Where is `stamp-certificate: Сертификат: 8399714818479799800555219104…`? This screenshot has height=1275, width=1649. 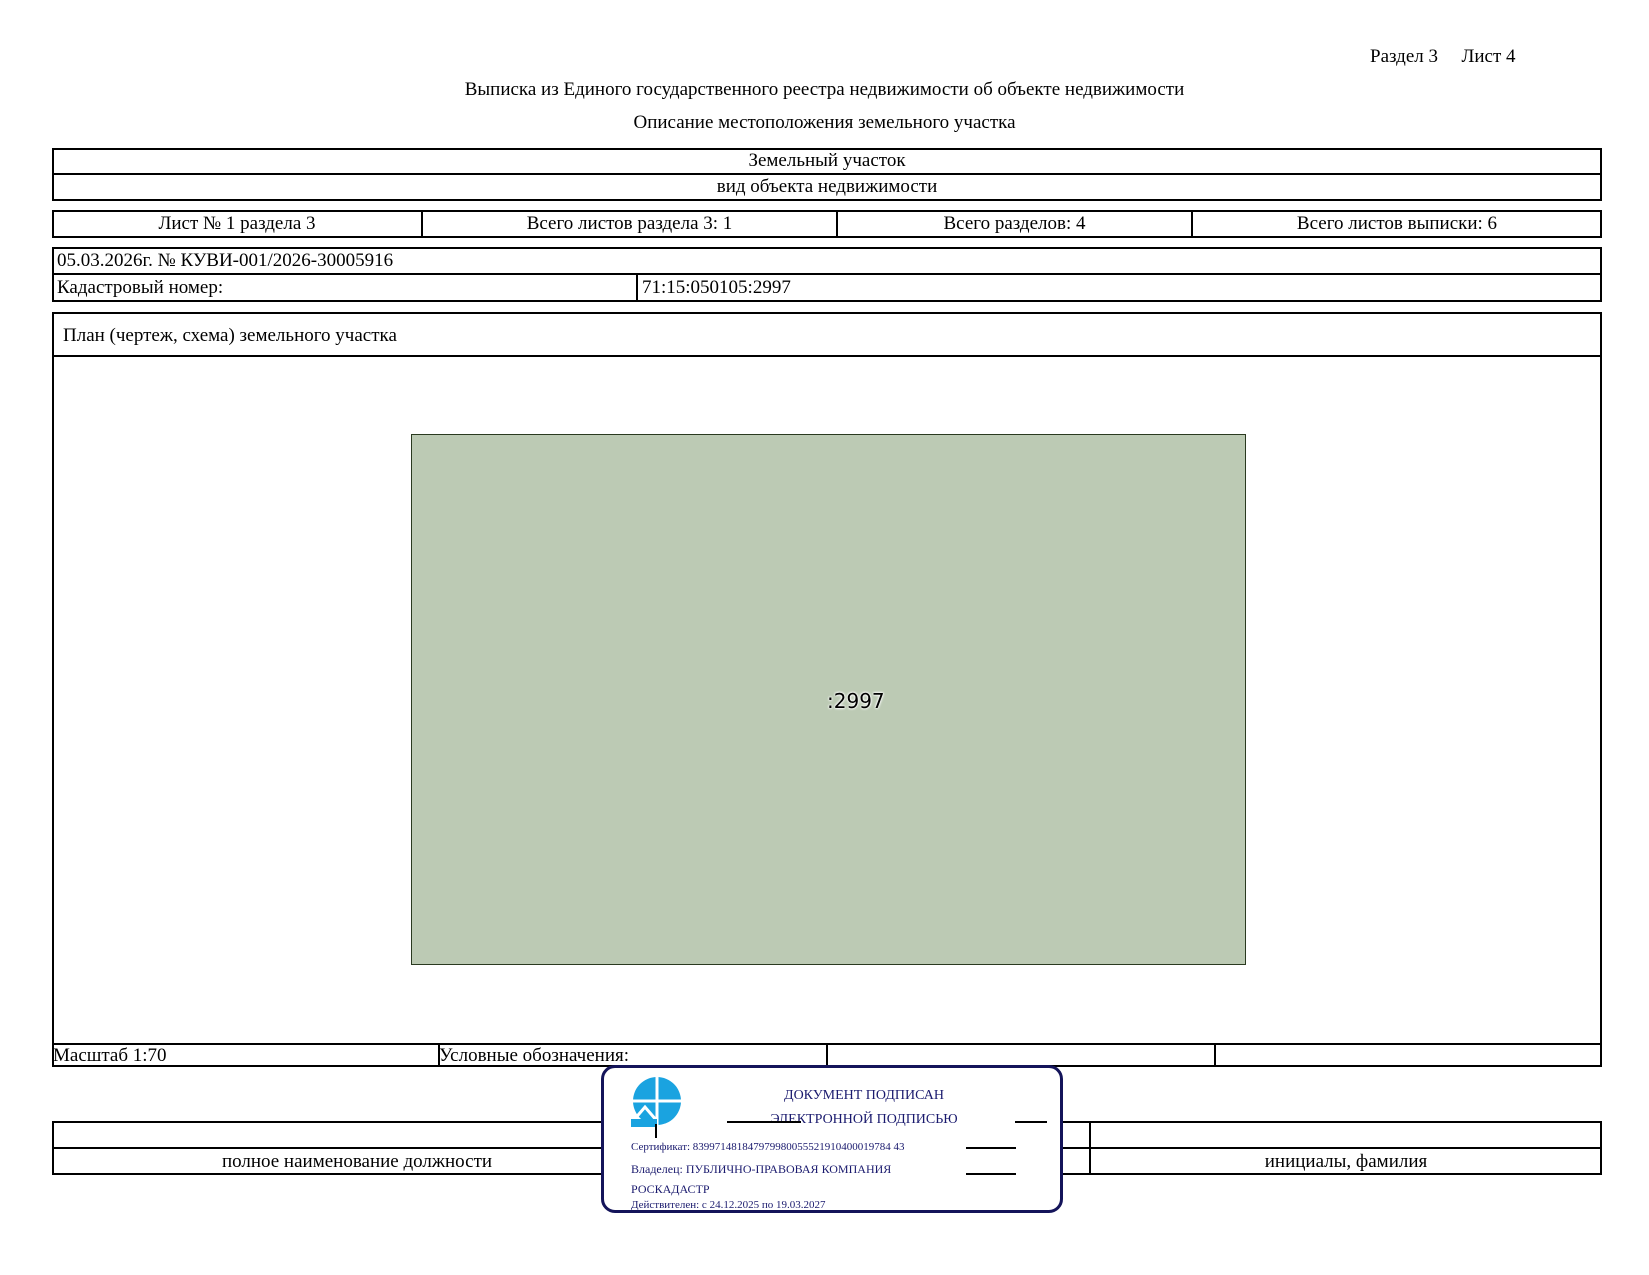 stamp-certificate: Сертификат: 8399714818479799800555219104… is located at coordinates (768, 1147).